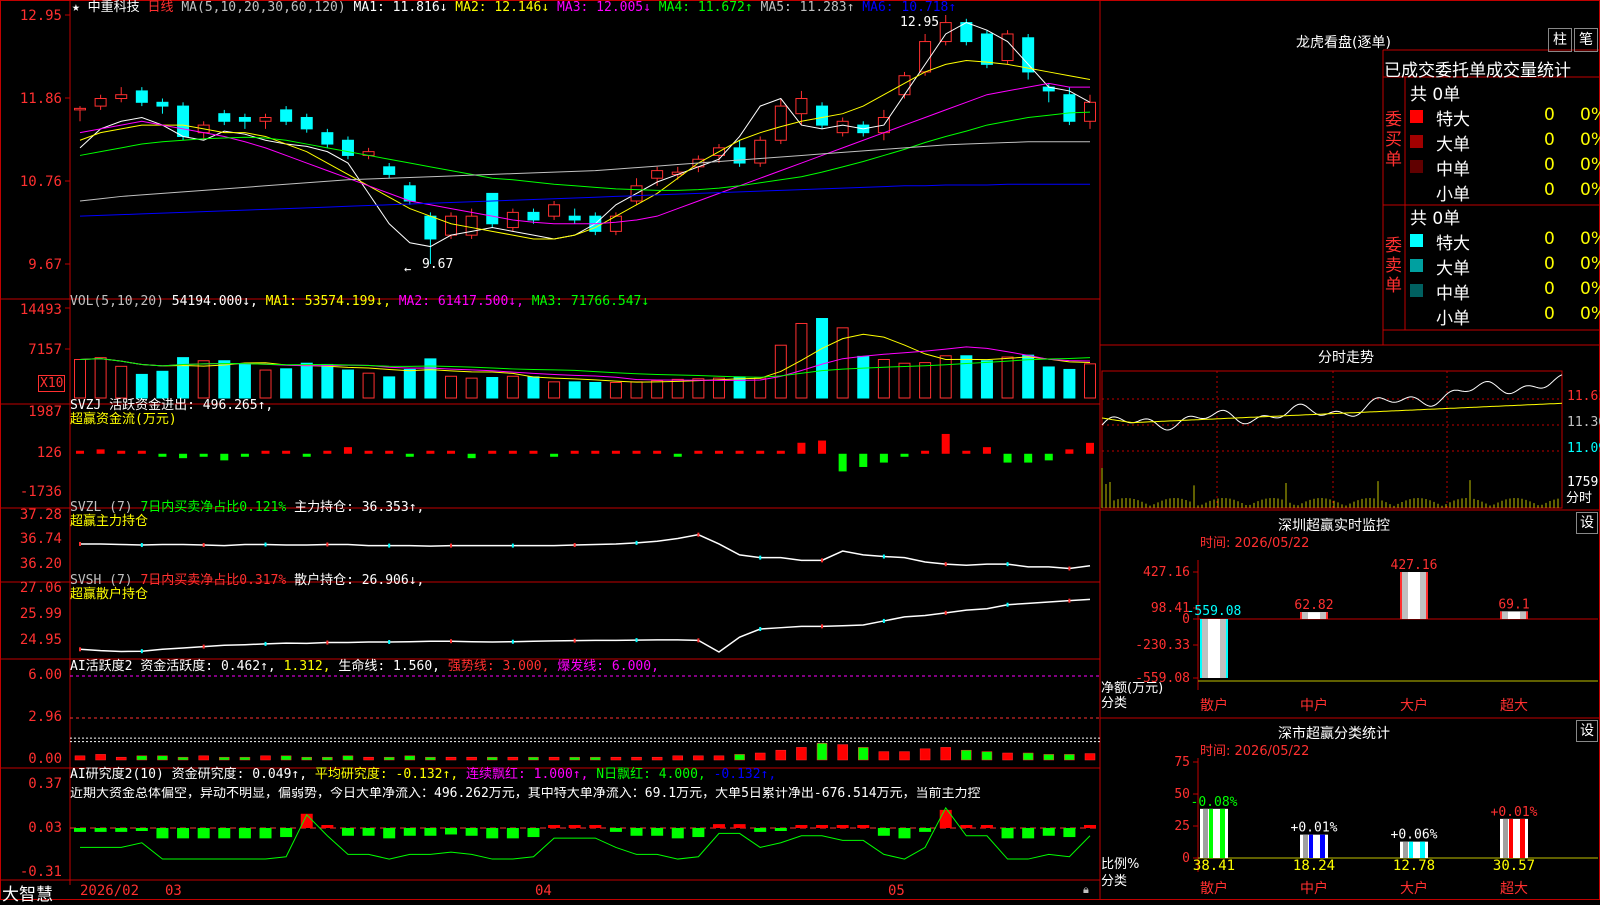 This screenshot has width=1600, height=905. Describe the element at coordinates (1334, 526) in the screenshot. I see `monitor-title: 深圳超赢实时监控` at that location.